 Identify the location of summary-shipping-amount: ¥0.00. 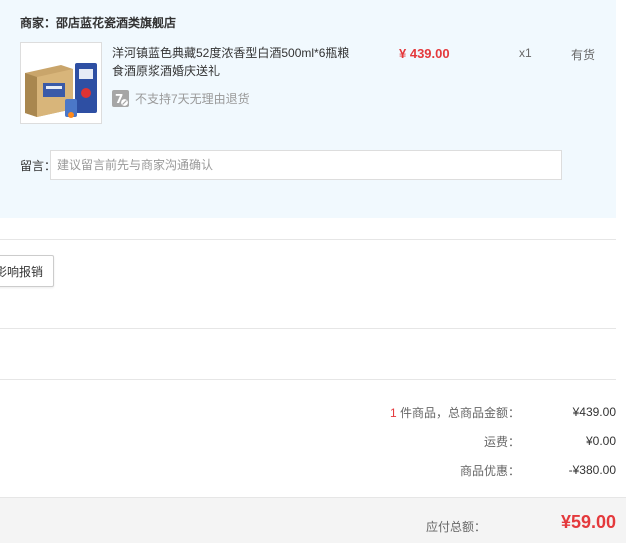
(600, 441).